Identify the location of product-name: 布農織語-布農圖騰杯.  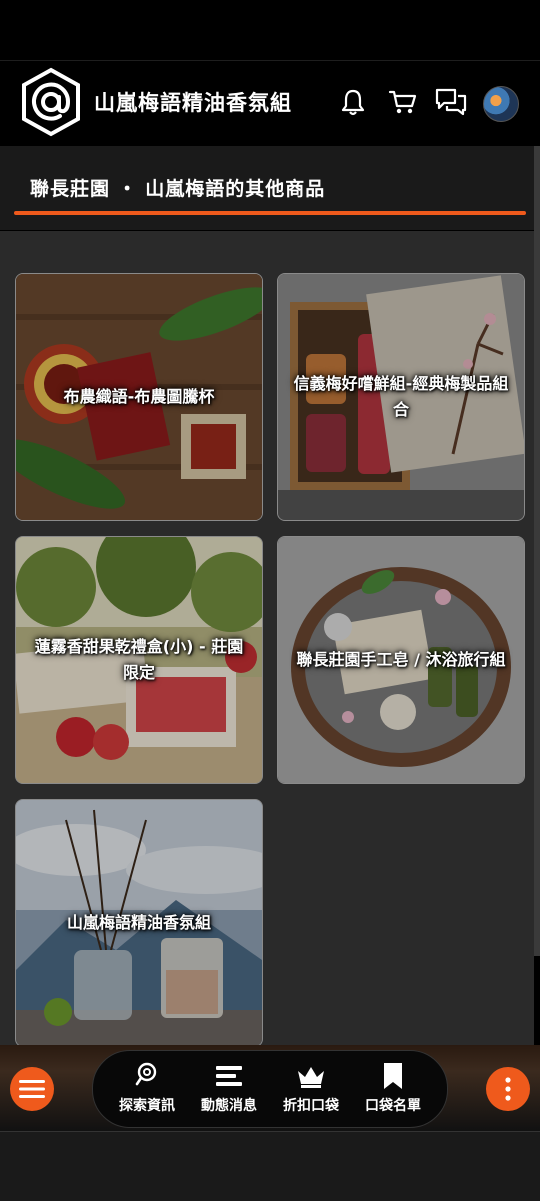
(139, 396).